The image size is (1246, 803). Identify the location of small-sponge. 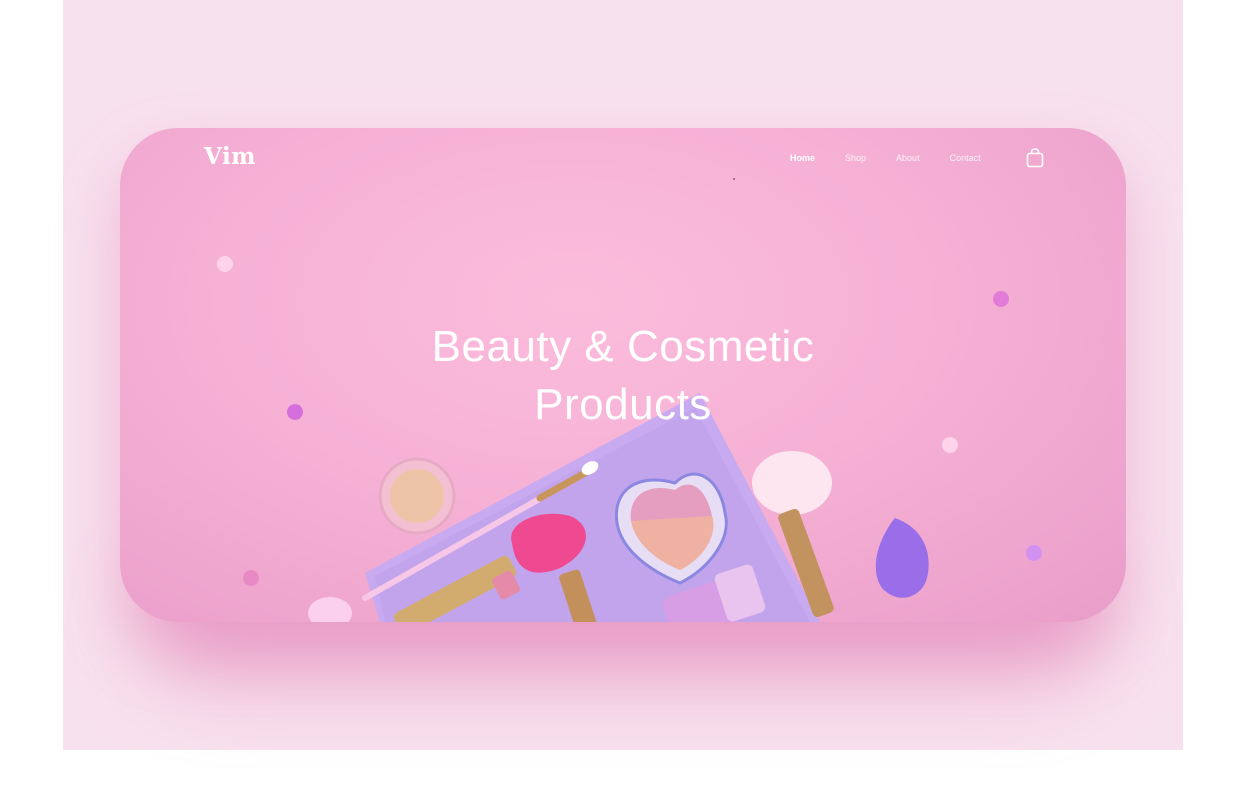
(330, 609).